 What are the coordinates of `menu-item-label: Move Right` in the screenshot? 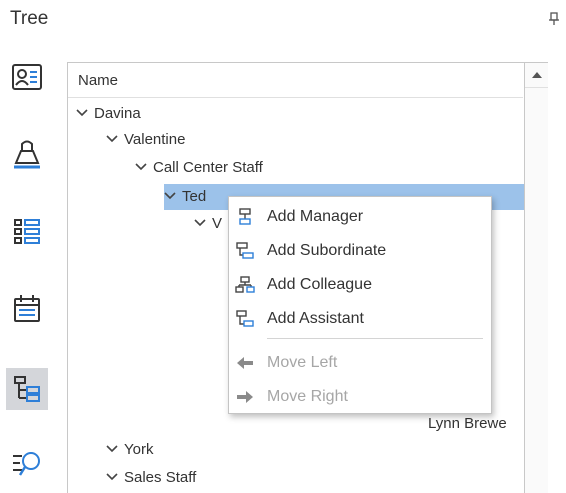 It's located at (307, 396).